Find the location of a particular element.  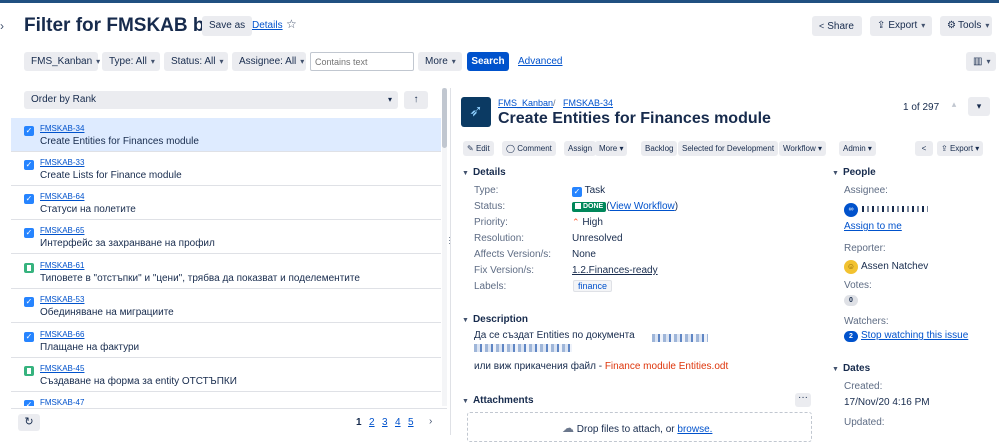

votes-label: Votes: is located at coordinates (858, 285).